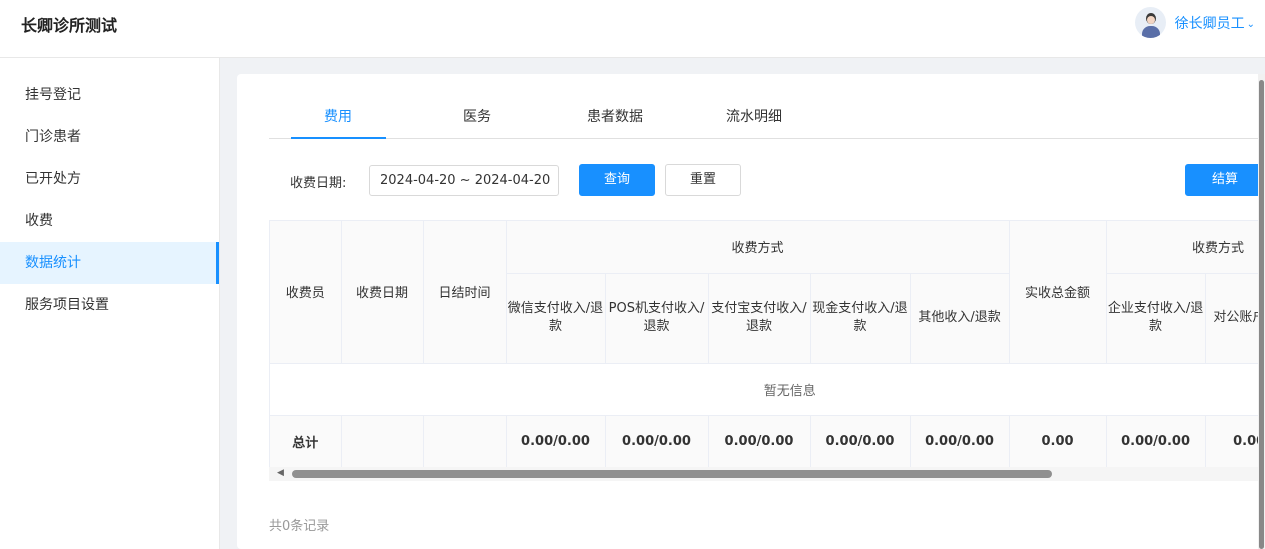 The image size is (1265, 549). I want to click on total-wechat: 0.00/0.00, so click(556, 441).